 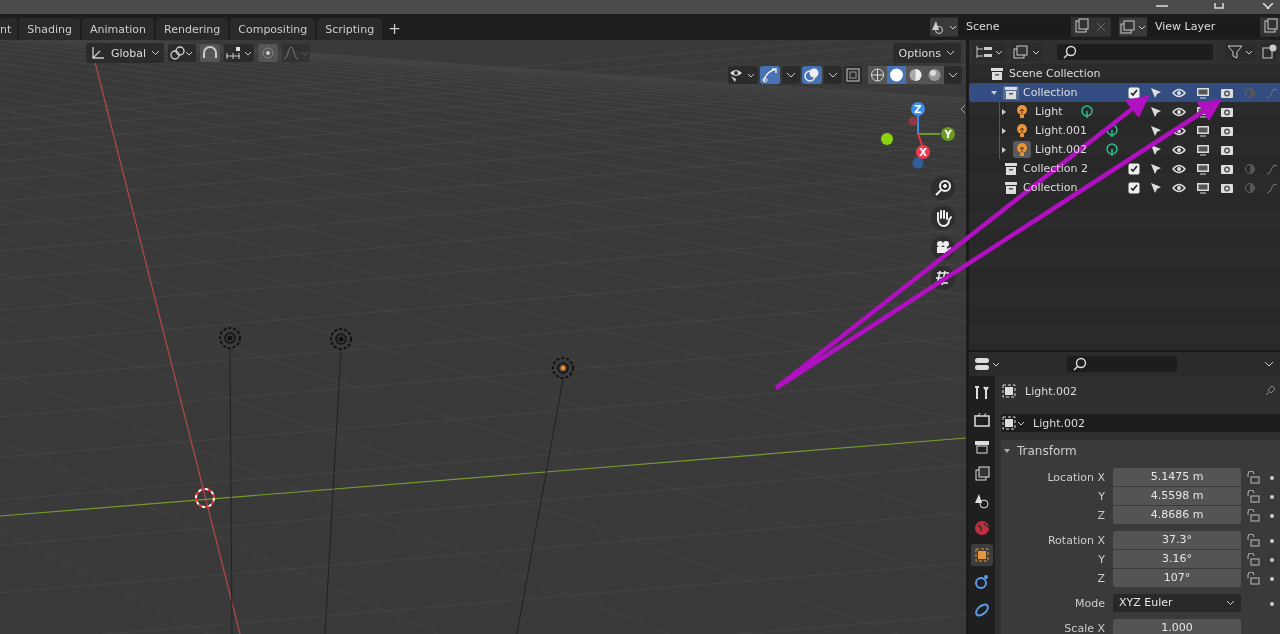 I want to click on workspace-tab: Shading, so click(x=49, y=29).